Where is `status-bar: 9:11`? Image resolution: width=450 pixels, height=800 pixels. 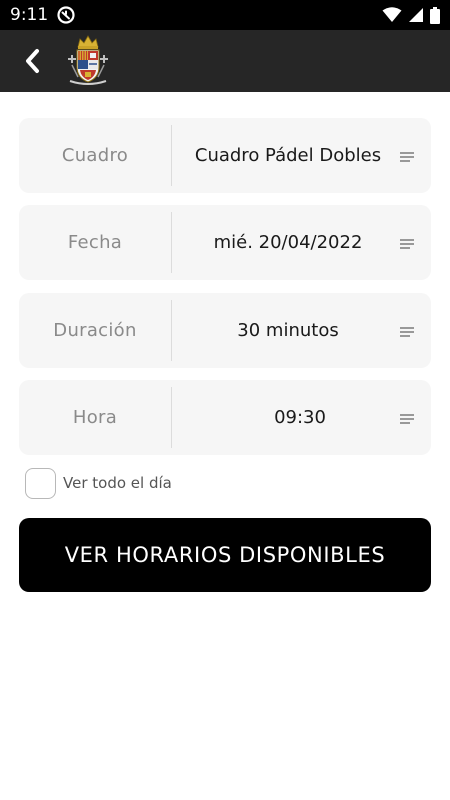
status-bar: 9:11 is located at coordinates (225, 15).